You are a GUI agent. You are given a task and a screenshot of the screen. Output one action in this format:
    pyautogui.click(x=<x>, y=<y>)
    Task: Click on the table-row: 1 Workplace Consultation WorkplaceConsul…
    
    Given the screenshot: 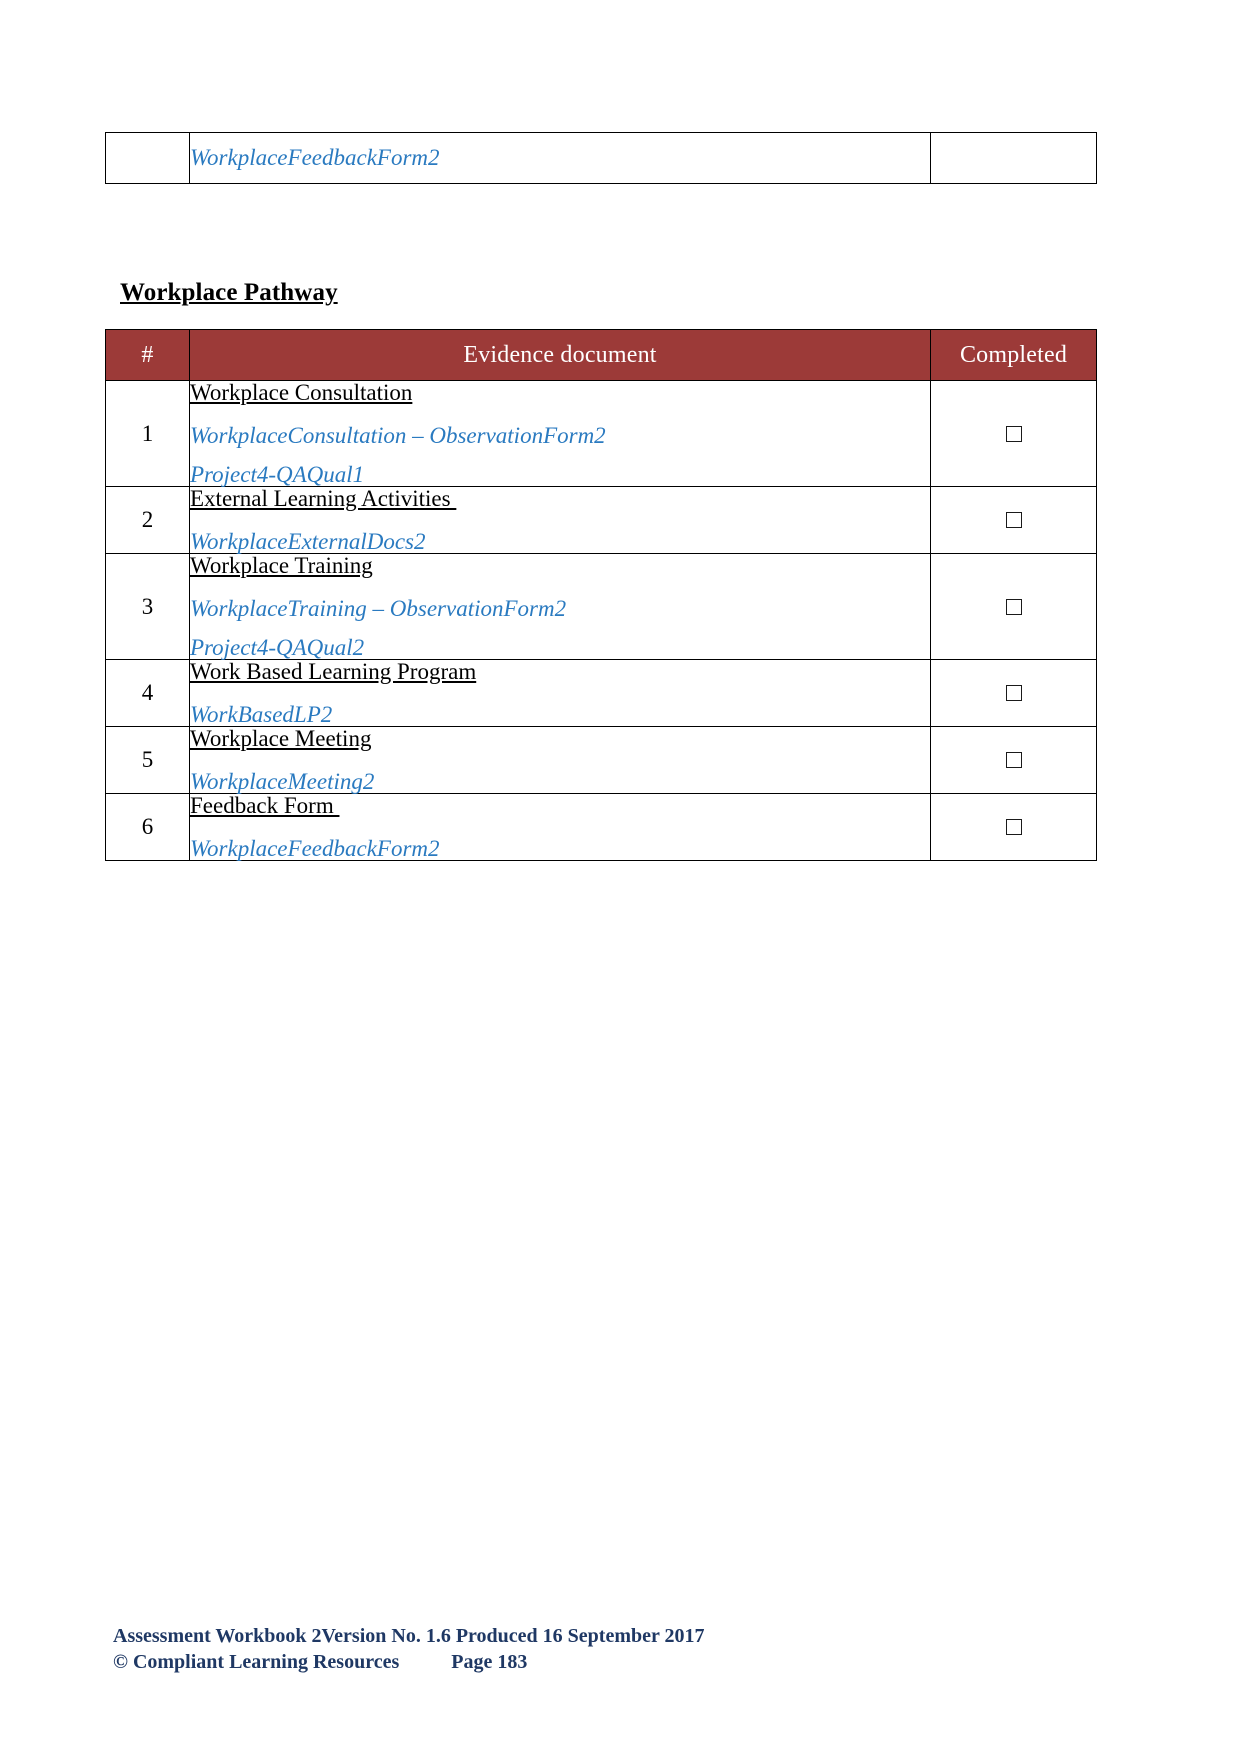 What is the action you would take?
    pyautogui.click(x=601, y=433)
    